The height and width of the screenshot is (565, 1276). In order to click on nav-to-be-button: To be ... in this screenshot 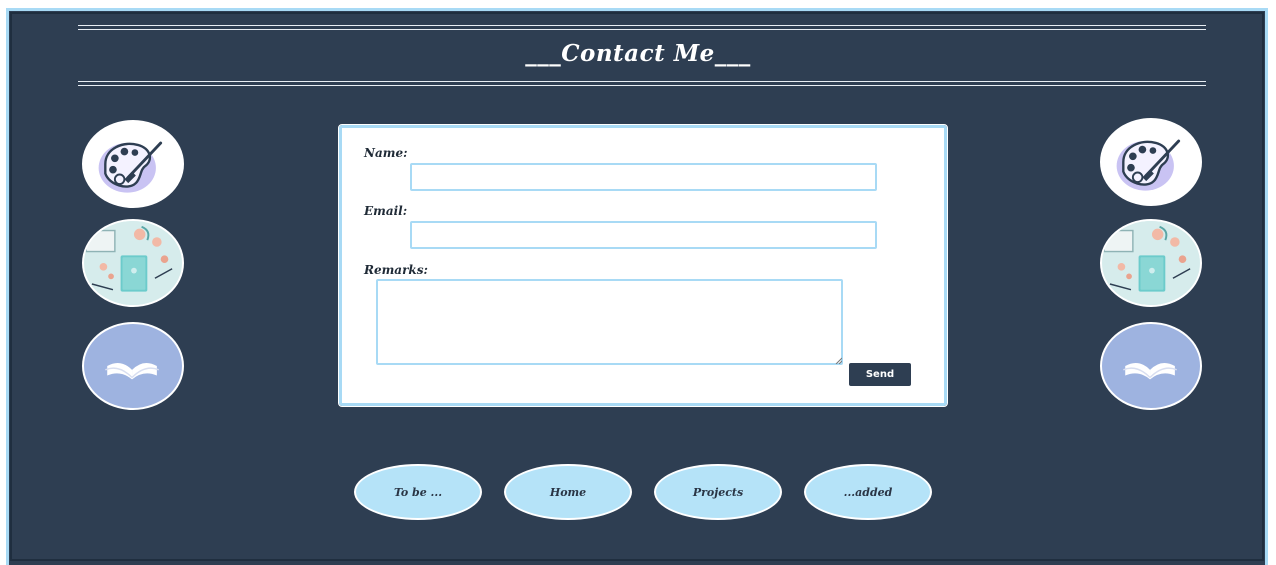, I will do `click(418, 492)`.